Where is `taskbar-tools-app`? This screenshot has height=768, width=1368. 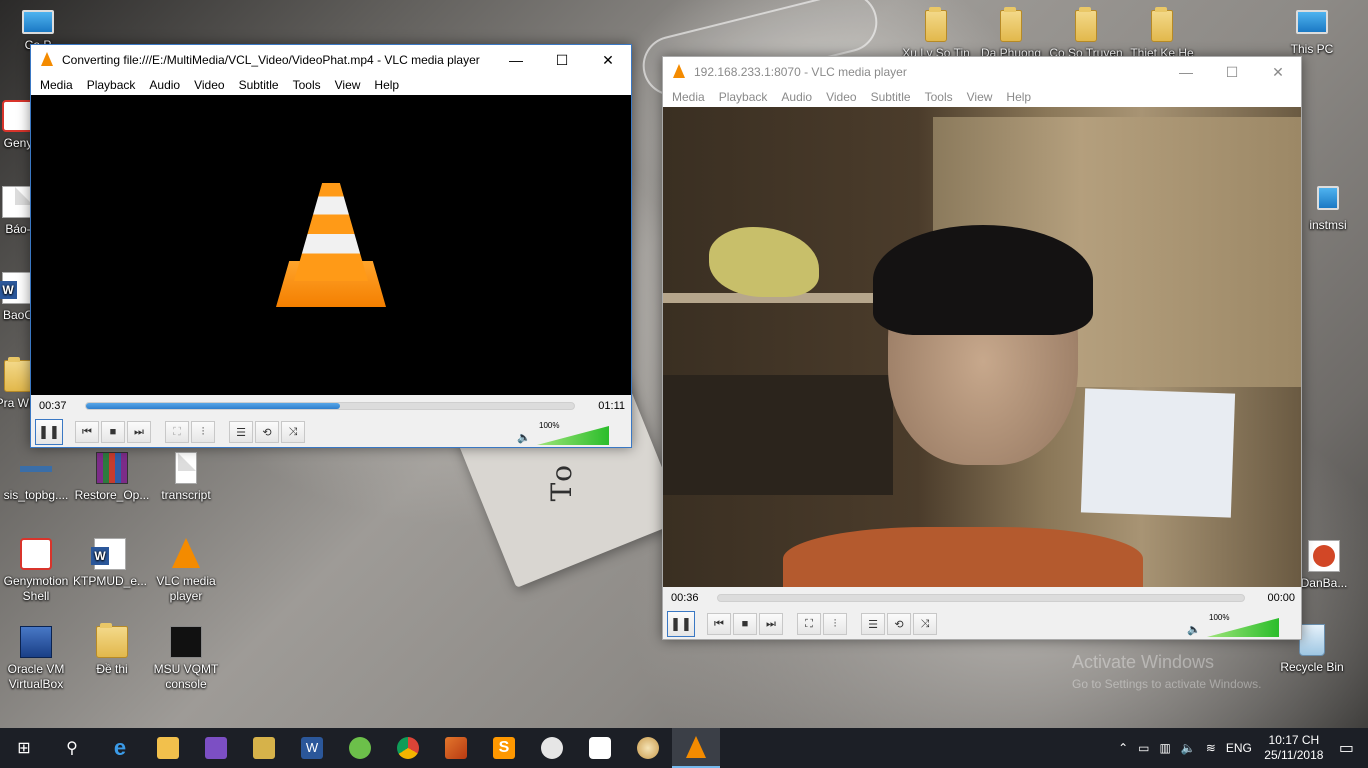 taskbar-tools-app is located at coordinates (264, 748).